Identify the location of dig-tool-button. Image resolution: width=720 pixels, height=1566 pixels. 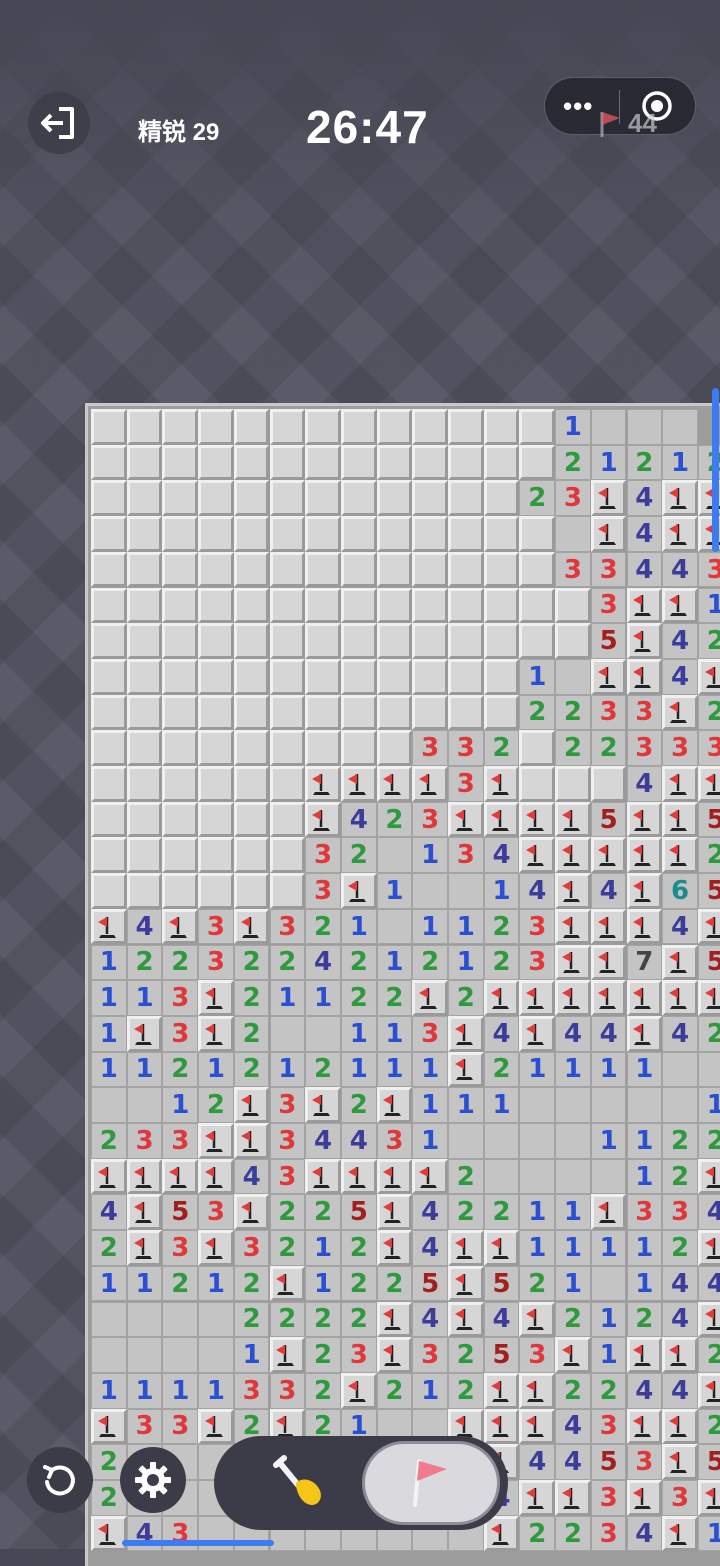
(300, 1483).